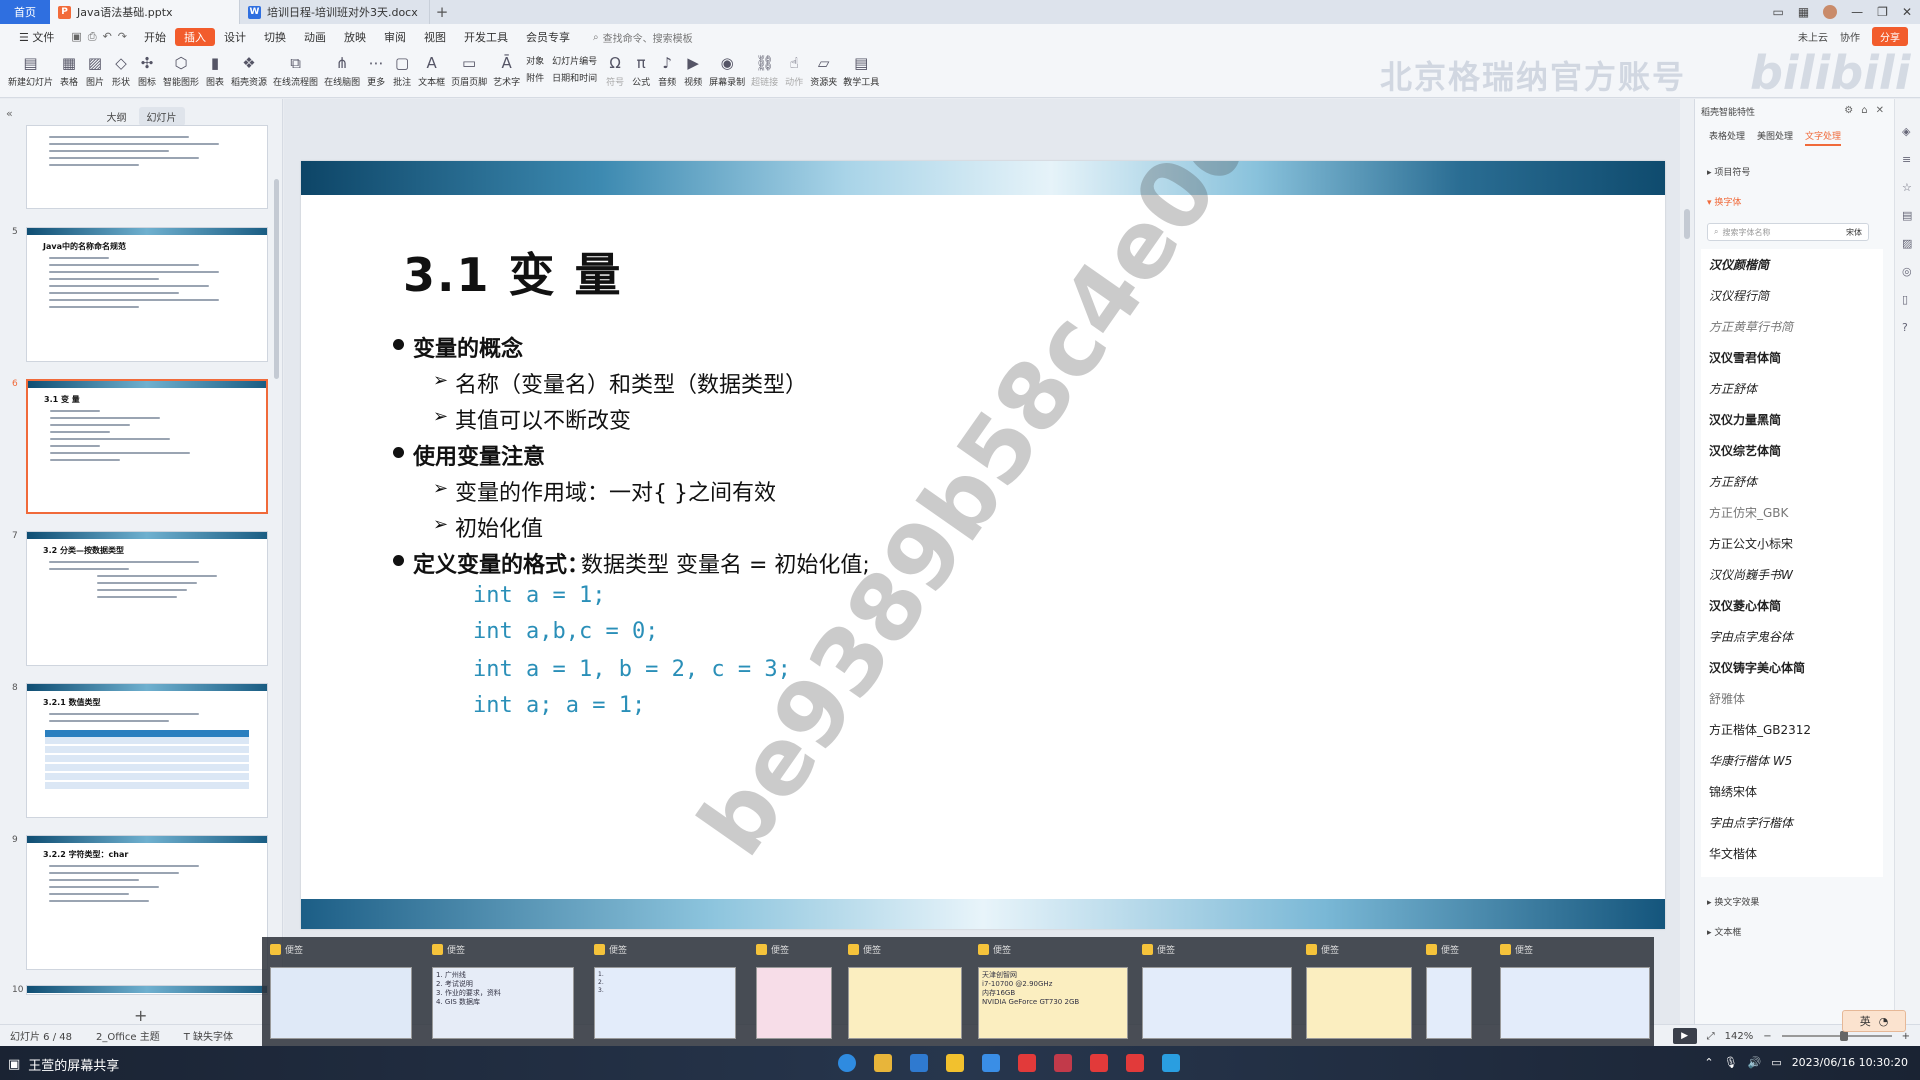 This screenshot has width=1920, height=1080. What do you see at coordinates (1745, 450) in the screenshot?
I see `font-option: 汉仪综艺体简` at bounding box center [1745, 450].